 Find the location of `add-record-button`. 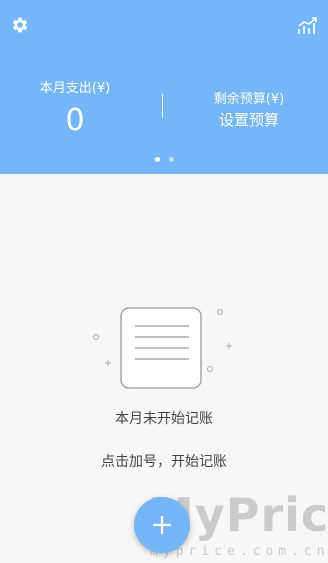

add-record-button is located at coordinates (162, 525).